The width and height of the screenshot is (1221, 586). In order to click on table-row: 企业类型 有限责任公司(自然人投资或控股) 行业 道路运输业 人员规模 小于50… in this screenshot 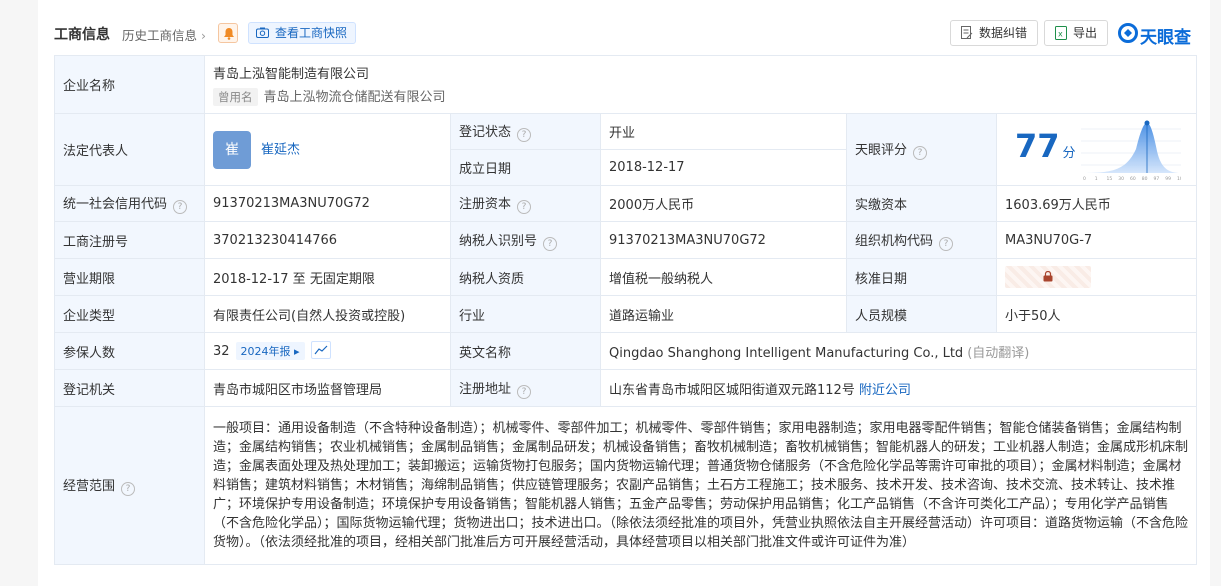, I will do `click(626, 314)`.